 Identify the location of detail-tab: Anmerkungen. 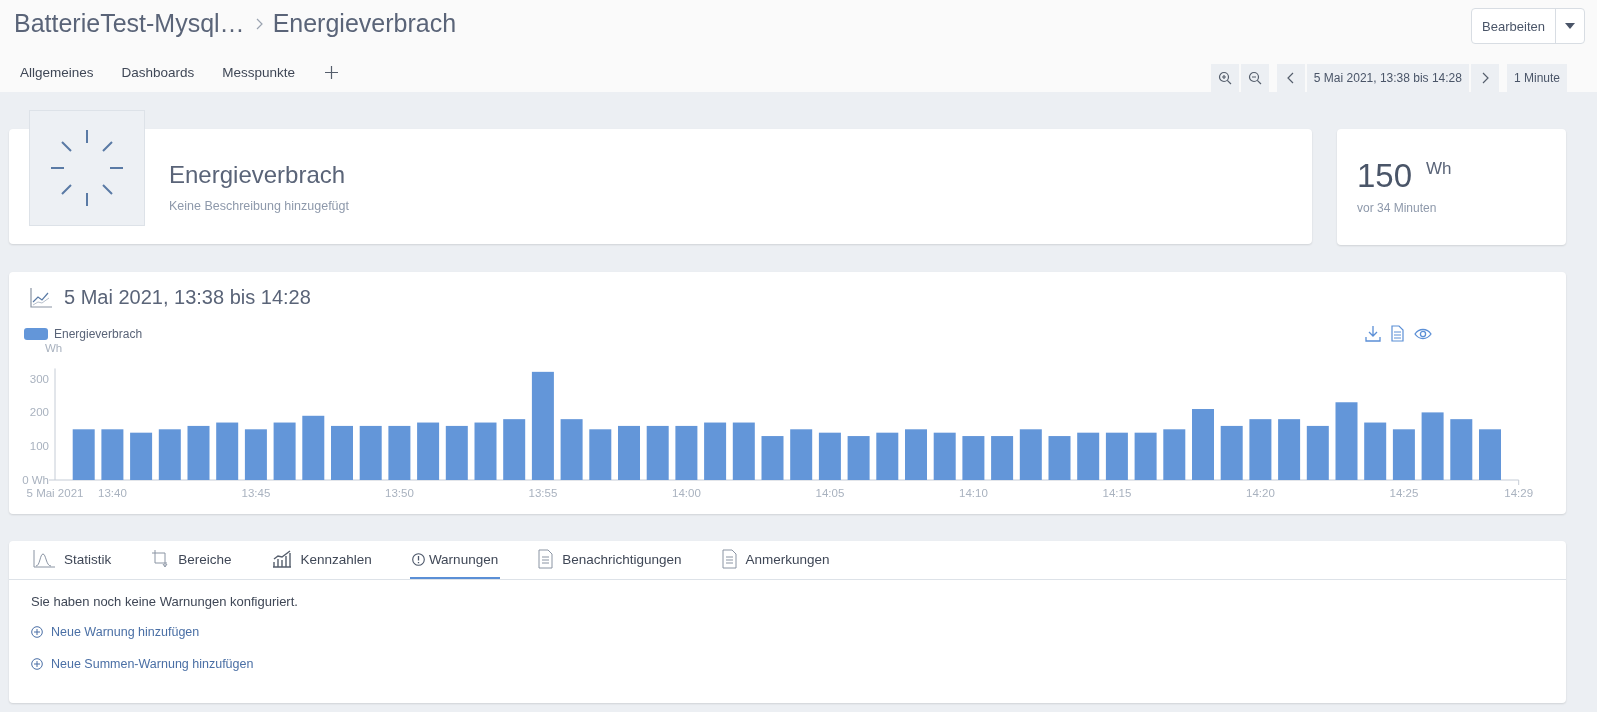
(775, 560).